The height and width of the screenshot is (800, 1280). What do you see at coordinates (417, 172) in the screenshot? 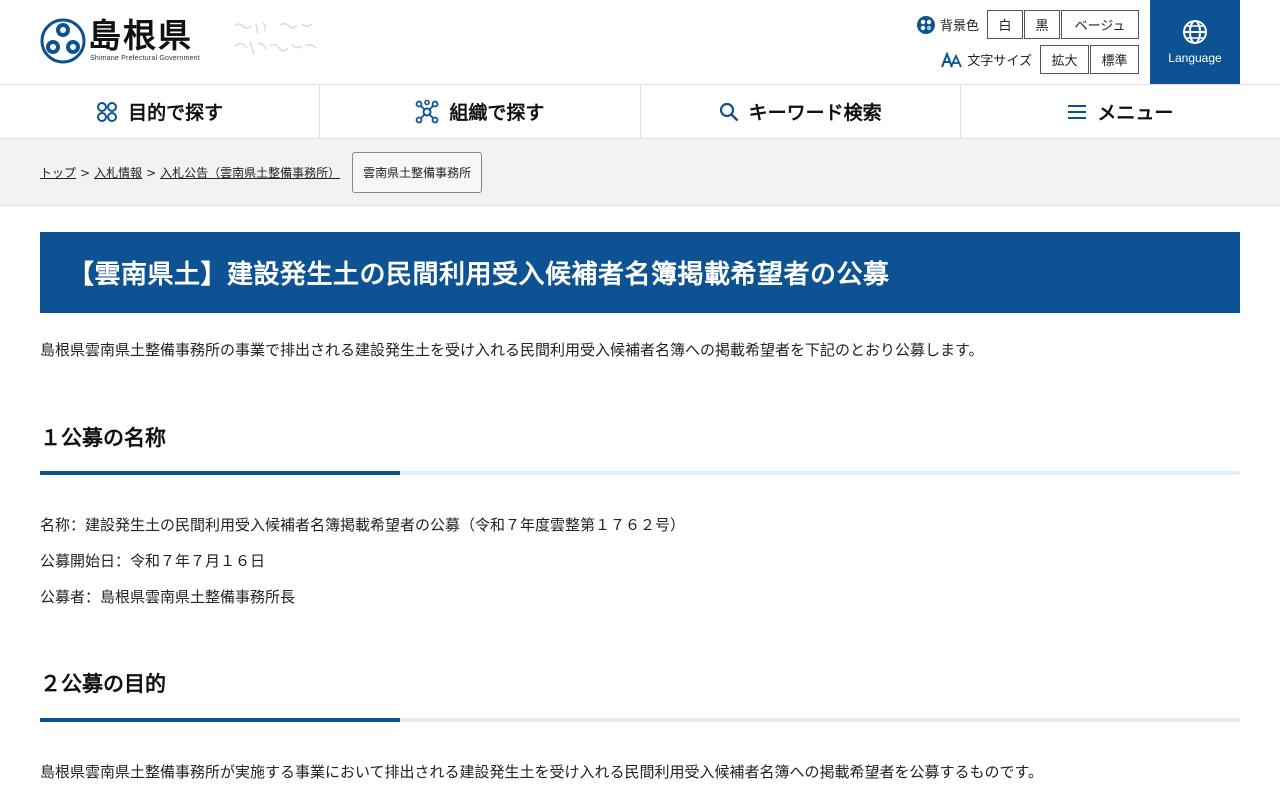
I see `breadcrumb-current: 雲南県土整備事務所` at bounding box center [417, 172].